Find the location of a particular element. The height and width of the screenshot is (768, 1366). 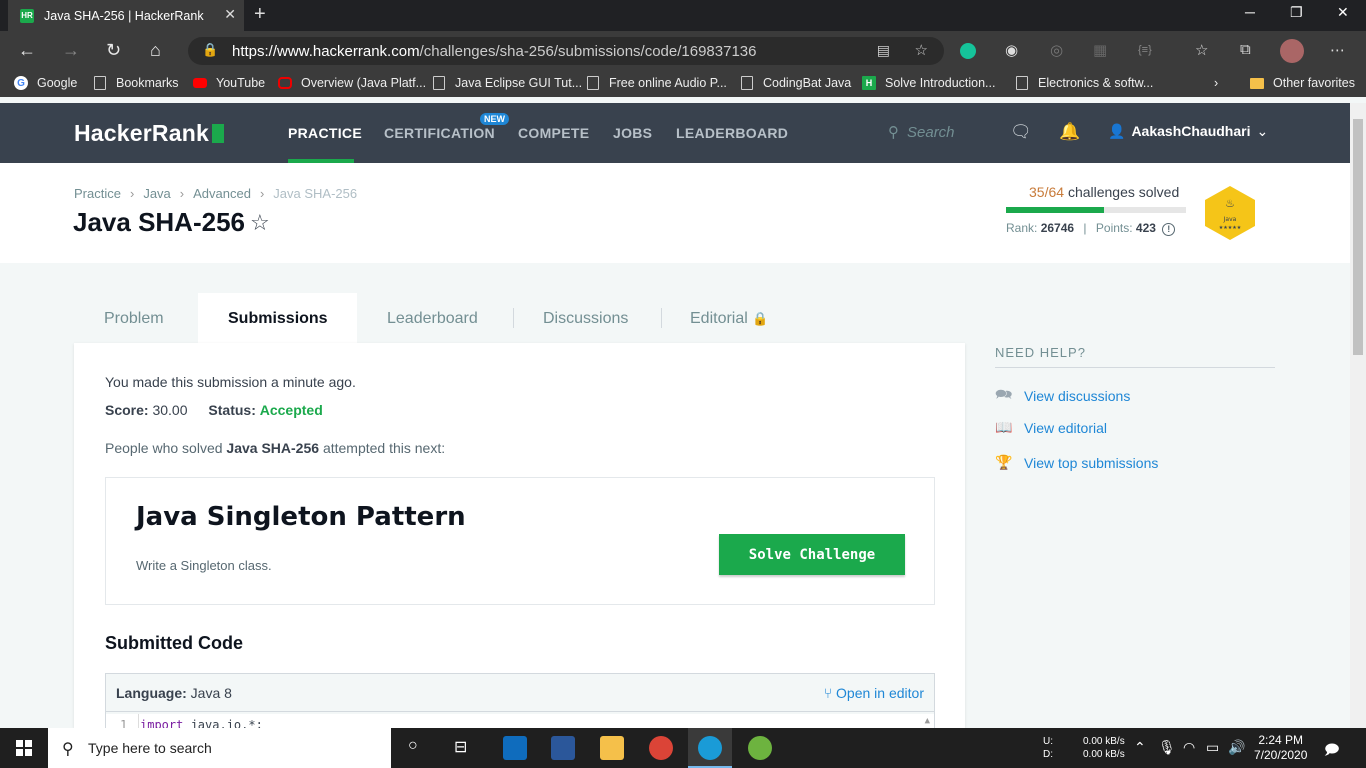

favorite-star-icon: ☆ is located at coordinates (921, 50).